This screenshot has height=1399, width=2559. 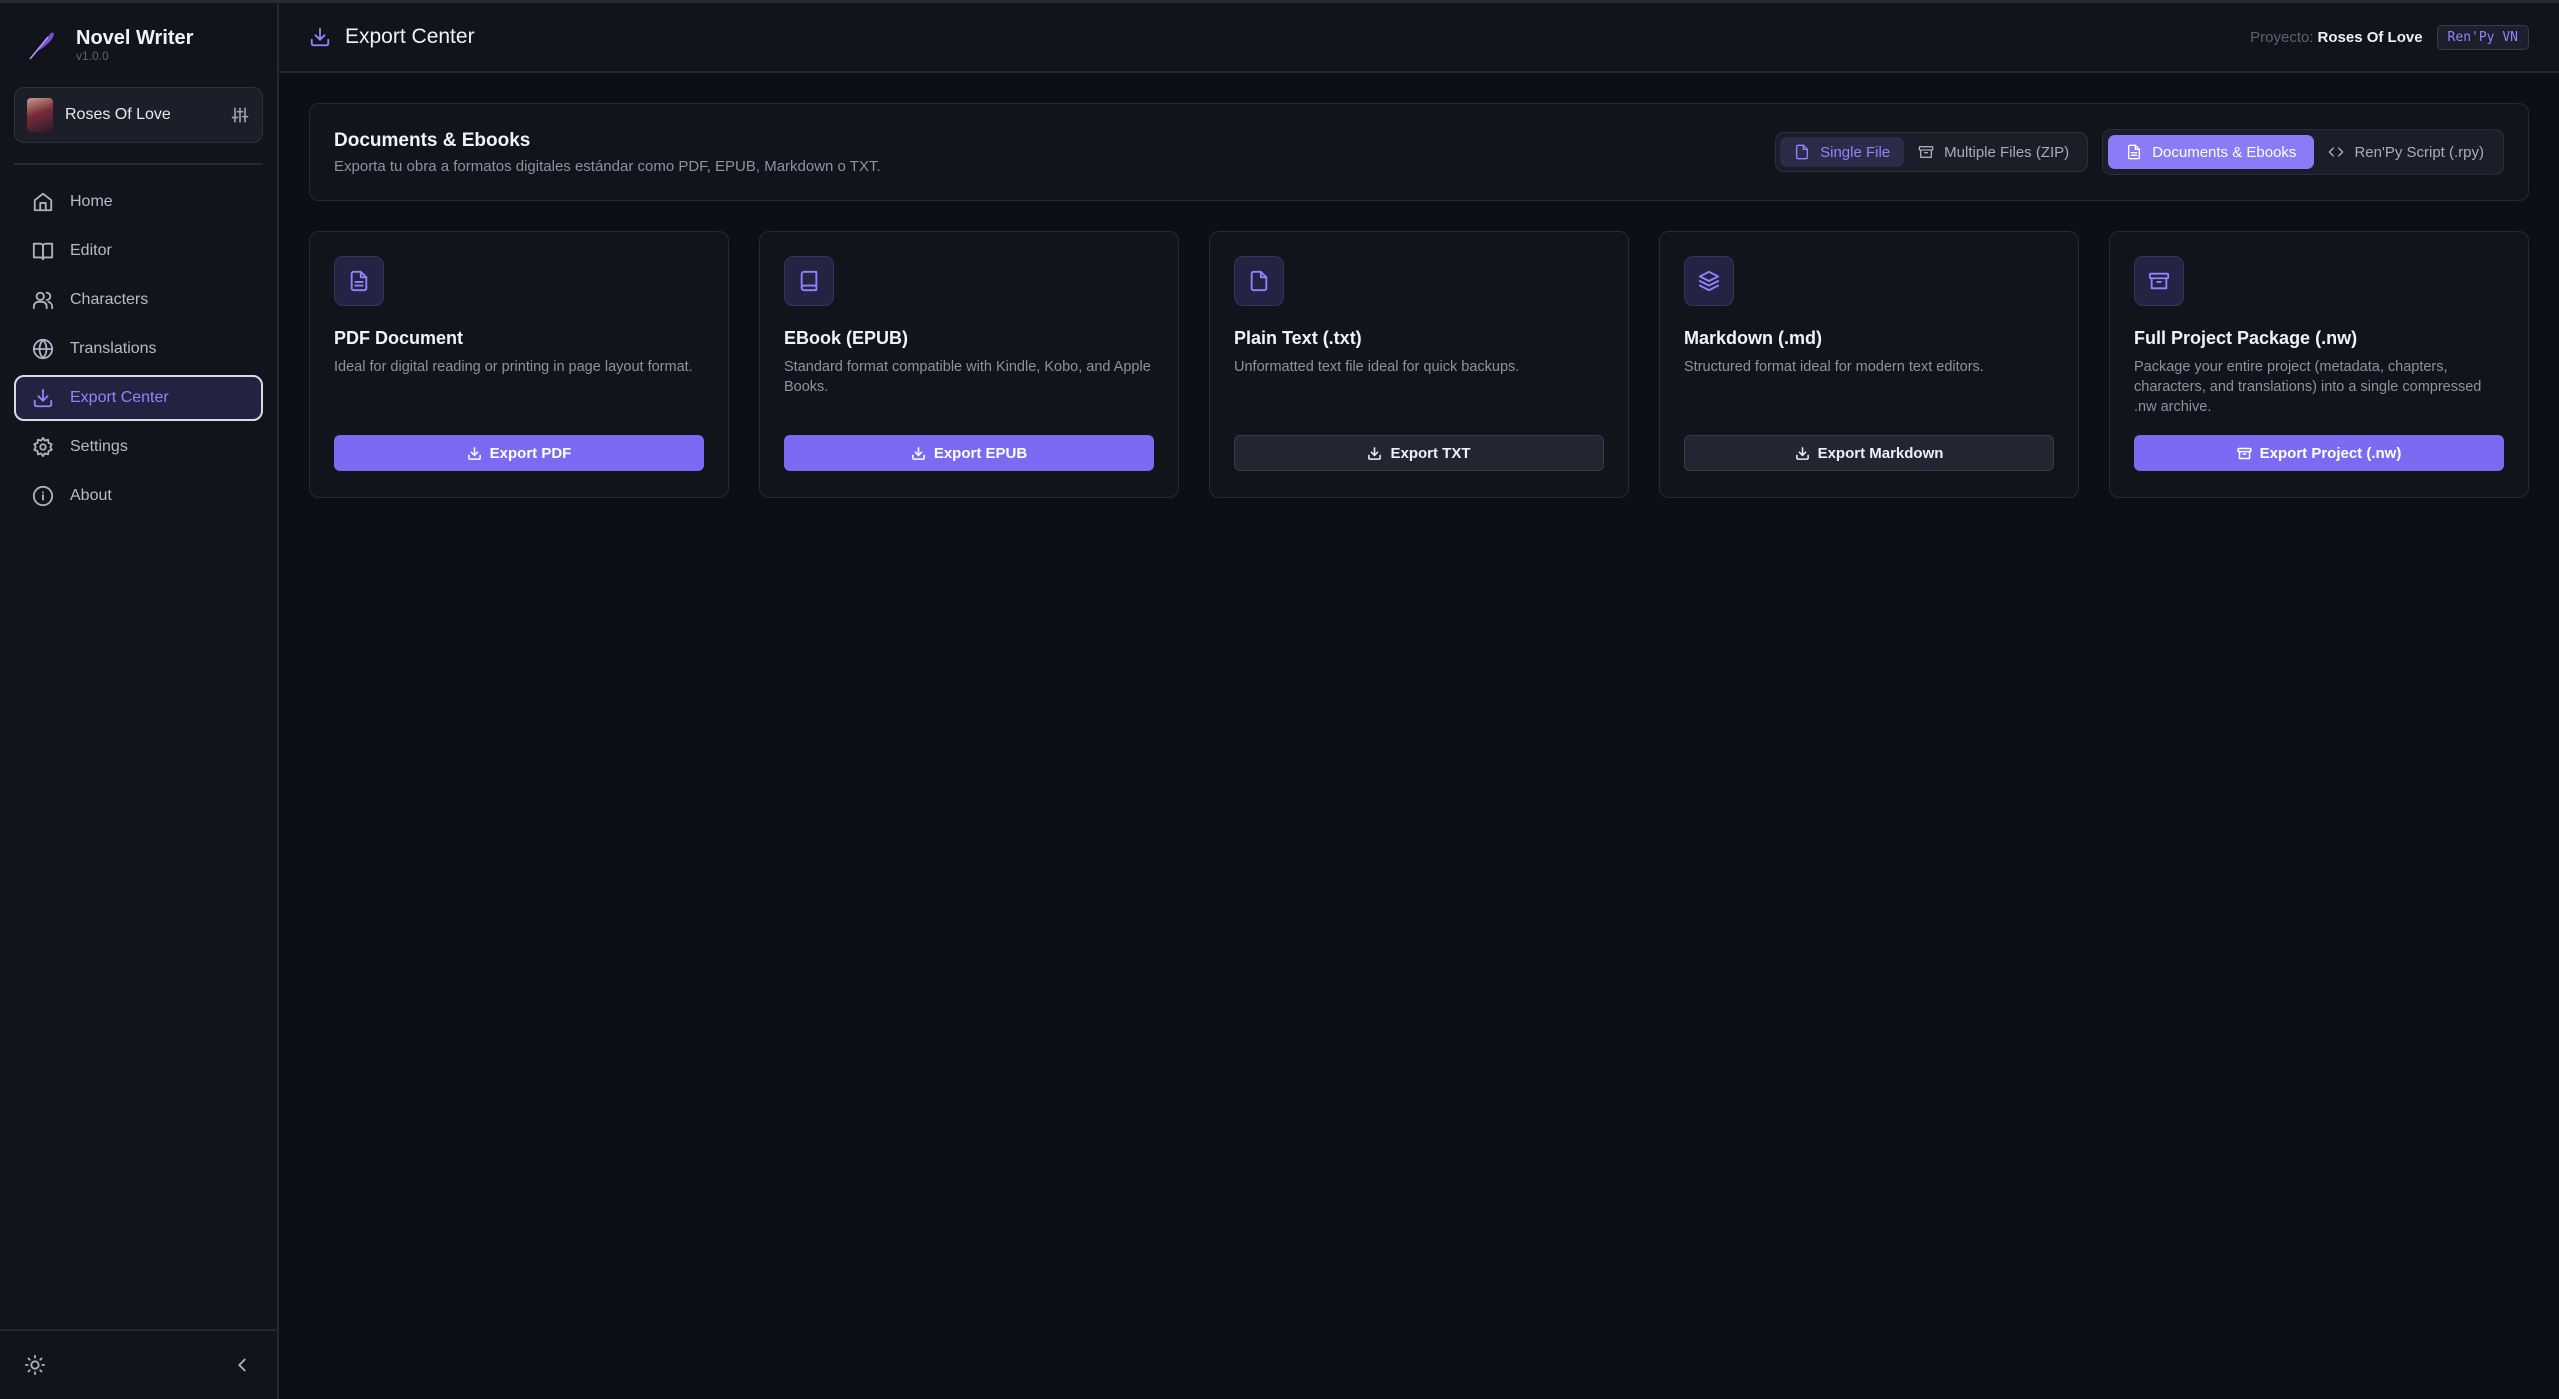 I want to click on sidebar-item-label: Characters, so click(x=109, y=299).